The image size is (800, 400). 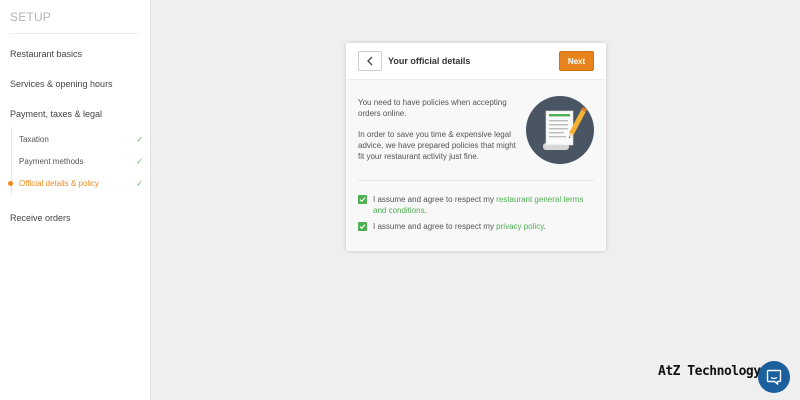 I want to click on sidebar-subitem-payment-methods: Payment methods ✓, so click(x=81, y=161).